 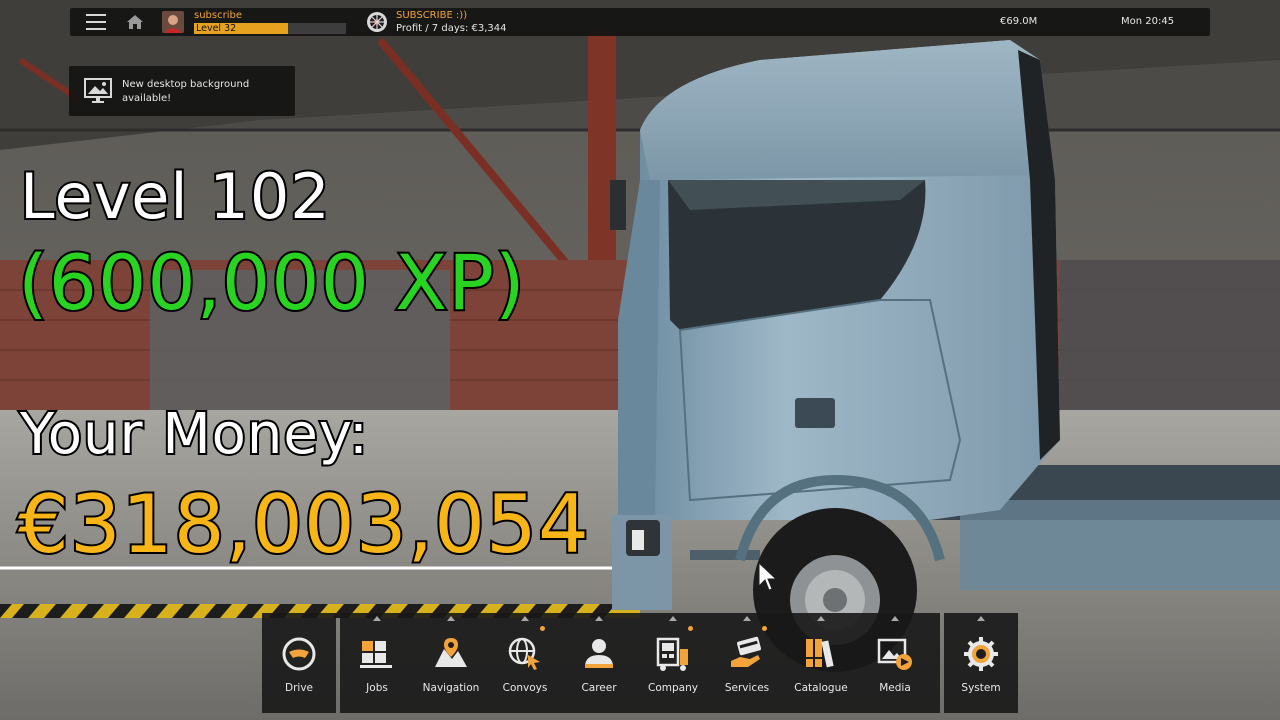 I want to click on dock-catalogue-button: Catalogue, so click(x=821, y=663).